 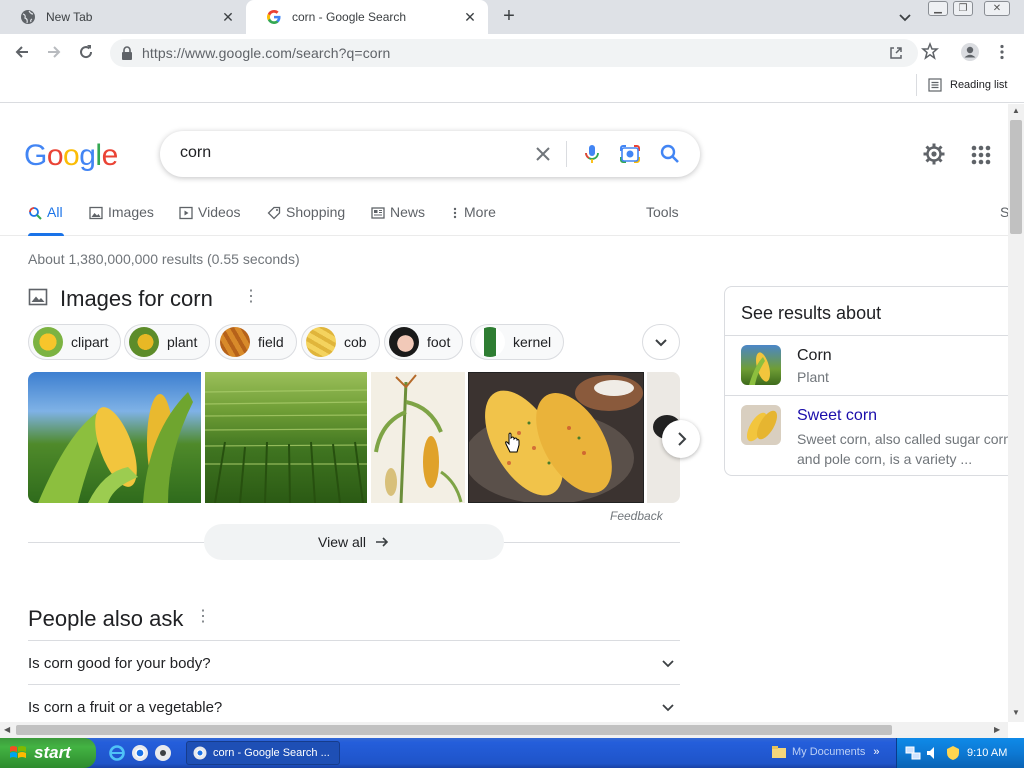 I want to click on horizontal-scrollbar: ◀ ▶, so click(x=504, y=730).